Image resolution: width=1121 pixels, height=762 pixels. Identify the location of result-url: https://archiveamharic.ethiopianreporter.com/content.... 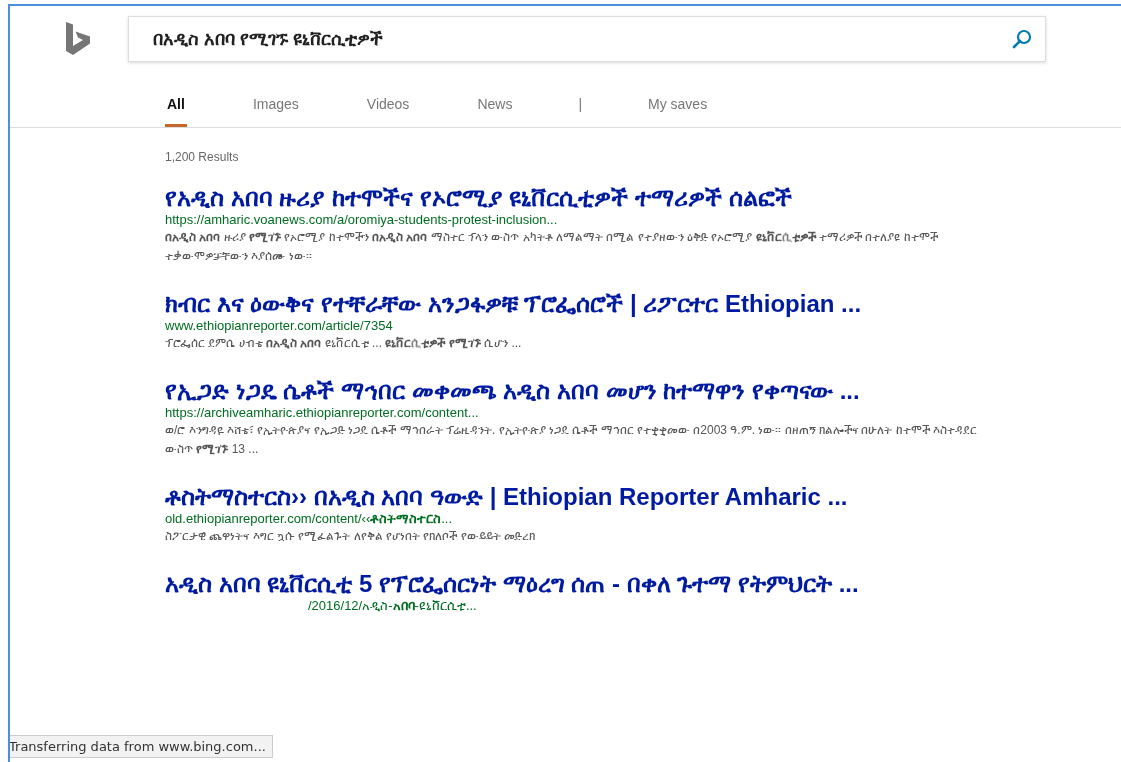
(322, 412).